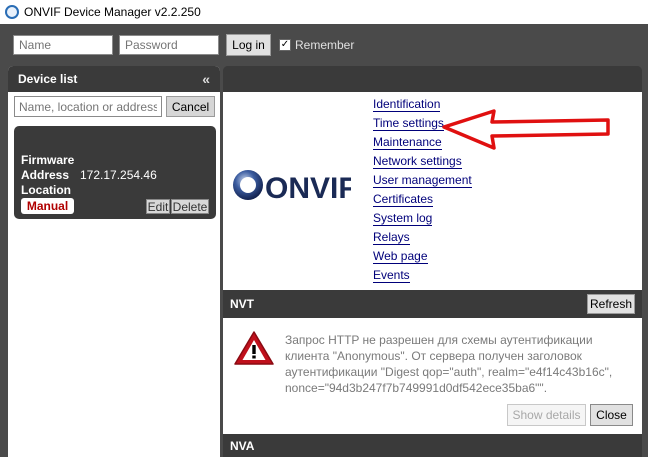 This screenshot has height=457, width=648. Describe the element at coordinates (422, 181) in the screenshot. I see `menu-link-user-management: User management` at that location.